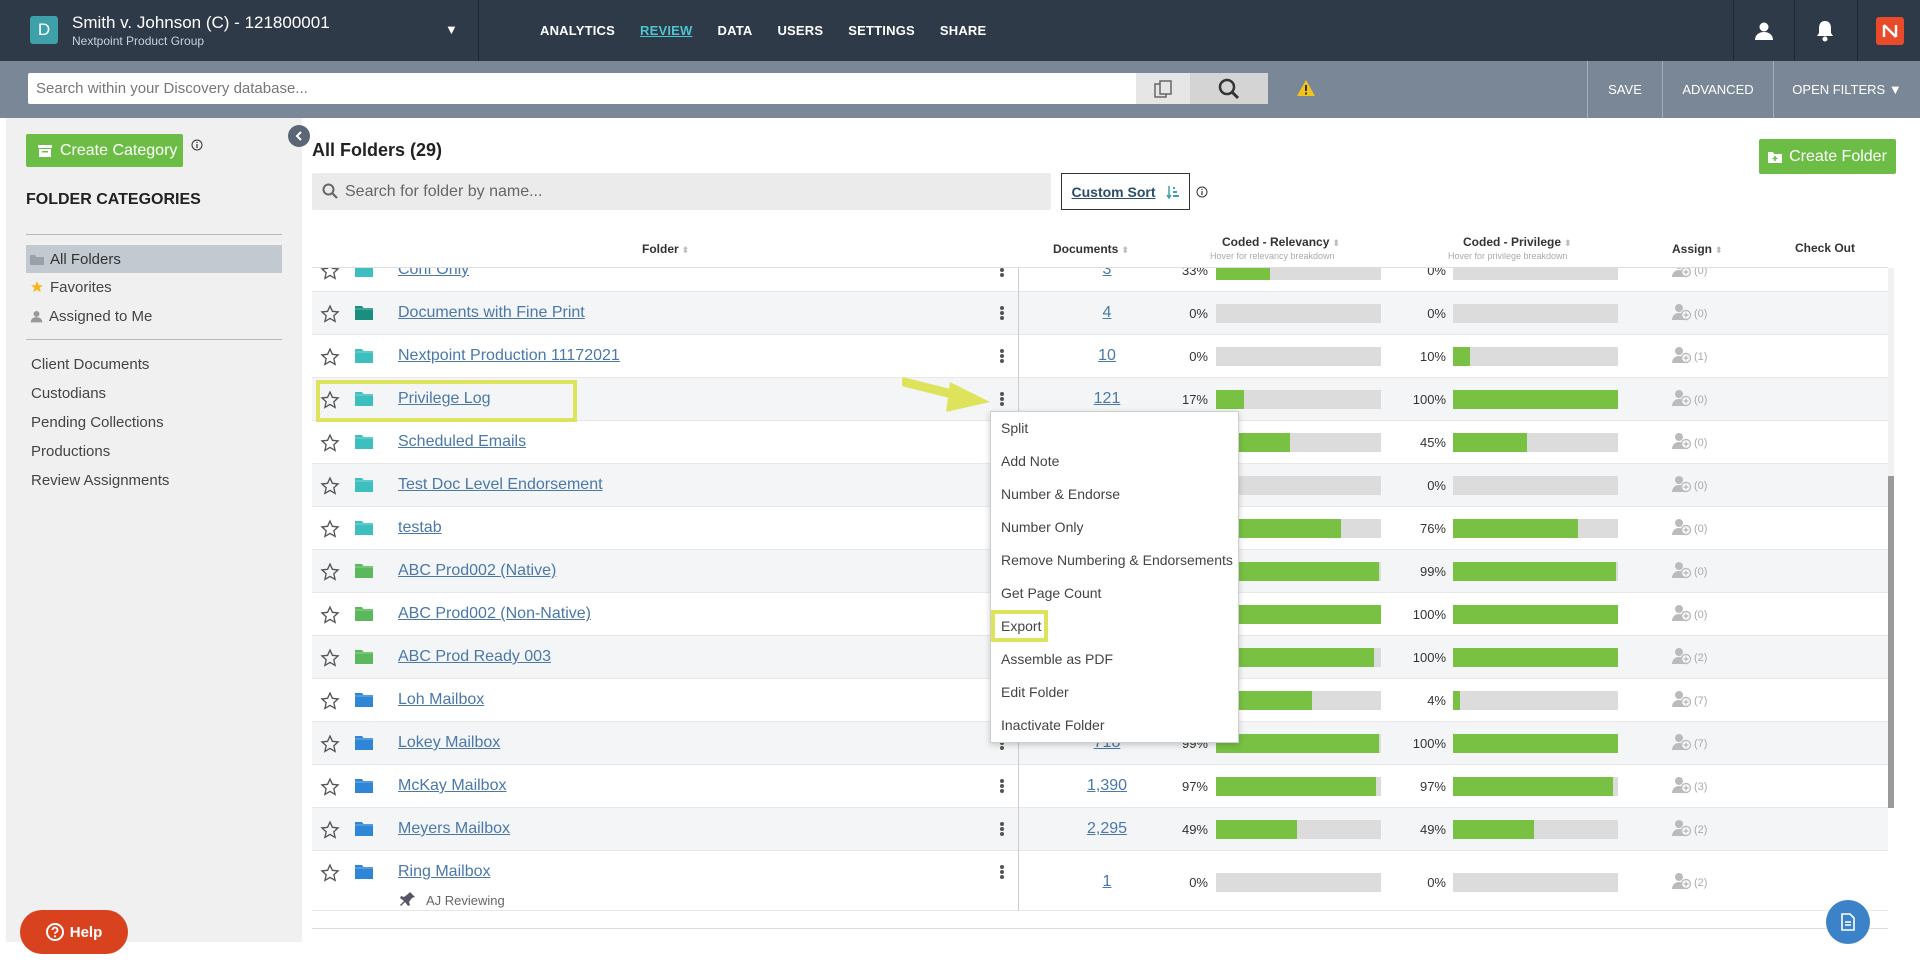  I want to click on header-folder: Folder ⬍, so click(665, 249).